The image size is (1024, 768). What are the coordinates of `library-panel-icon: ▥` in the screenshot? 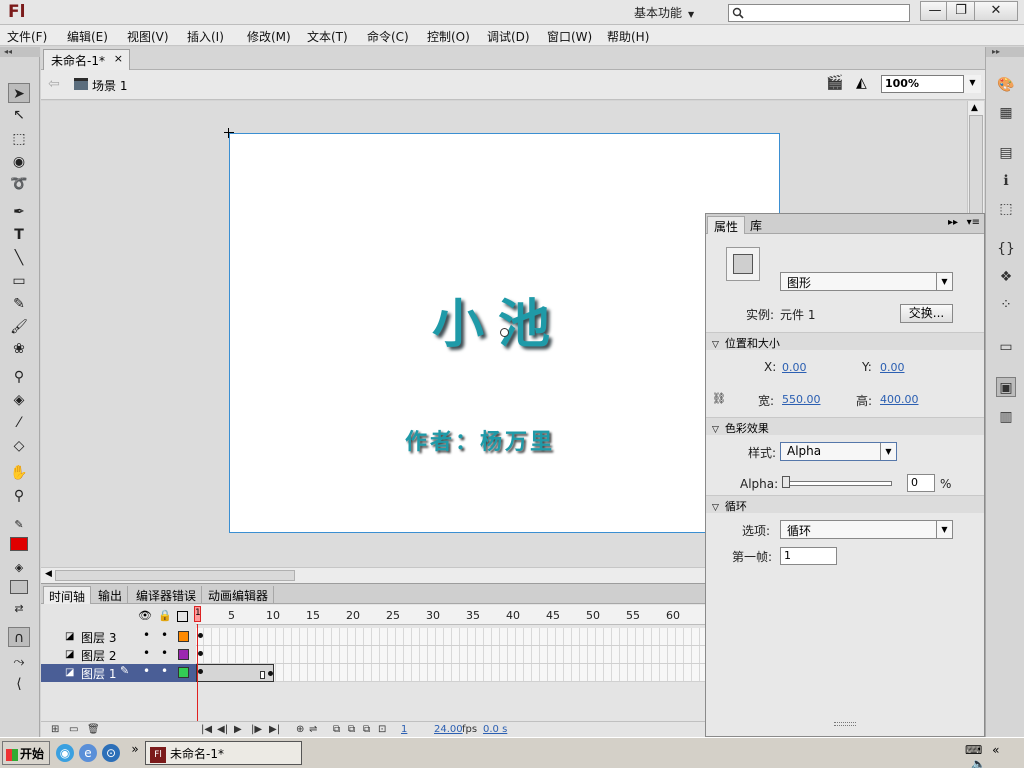 It's located at (1006, 417).